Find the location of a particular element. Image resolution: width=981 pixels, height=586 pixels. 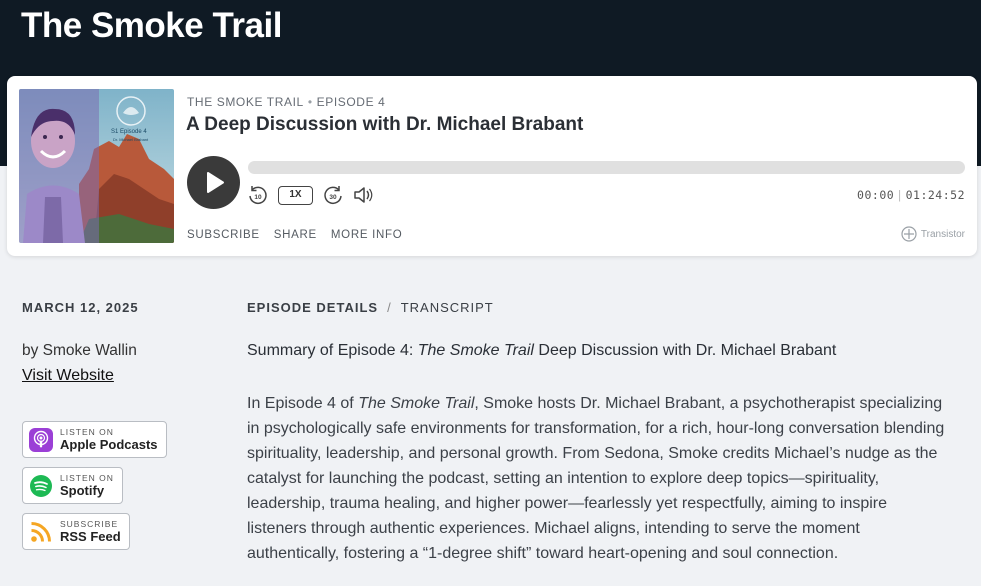

volume-icon is located at coordinates (363, 195).